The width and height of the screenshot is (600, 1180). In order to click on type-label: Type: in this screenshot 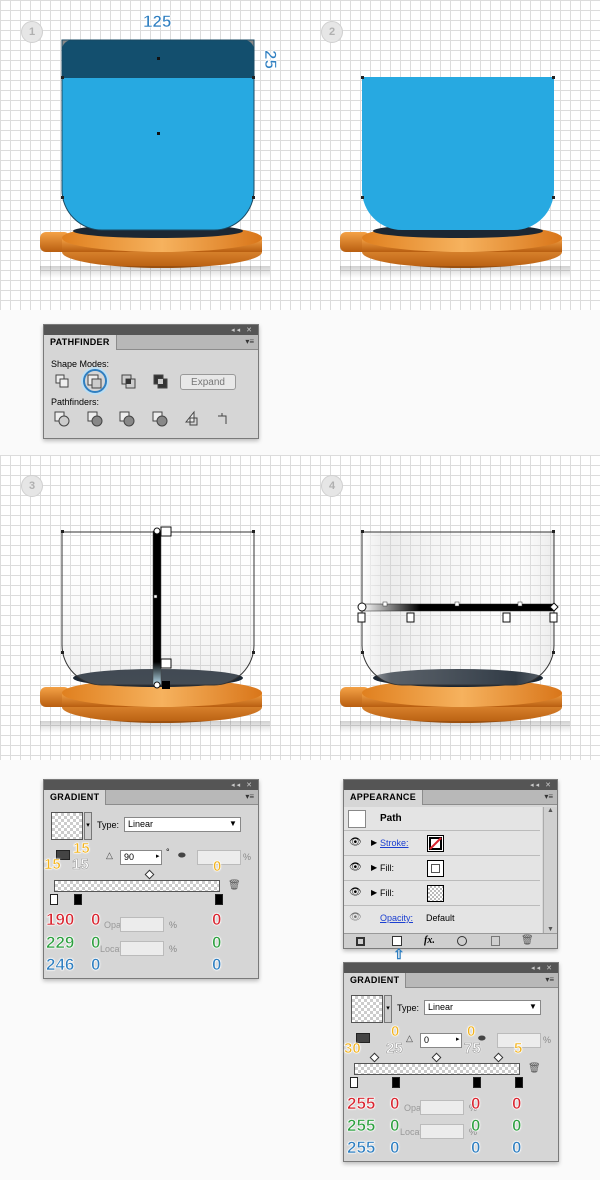, I will do `click(408, 1008)`.